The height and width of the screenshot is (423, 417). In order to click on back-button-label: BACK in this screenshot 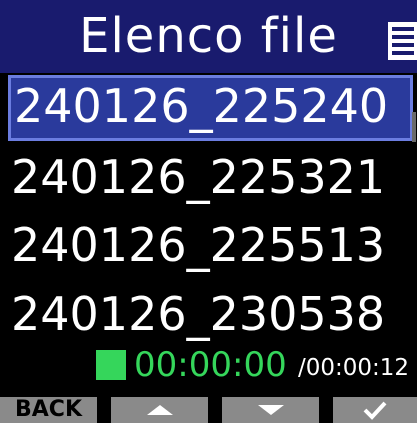, I will do `click(48, 409)`.